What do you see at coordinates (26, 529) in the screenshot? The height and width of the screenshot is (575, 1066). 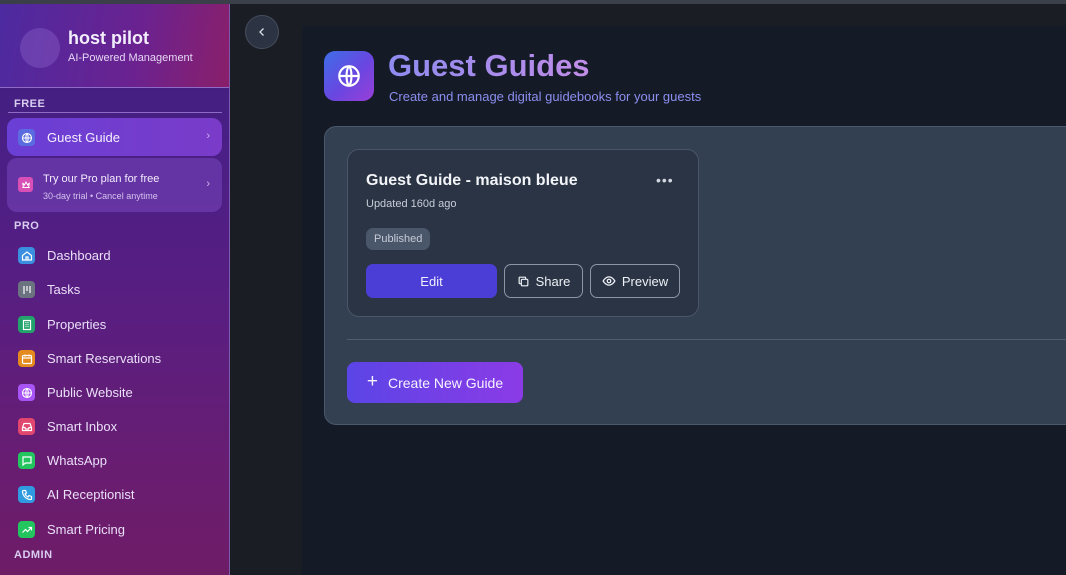 I see `trending-up-icon` at bounding box center [26, 529].